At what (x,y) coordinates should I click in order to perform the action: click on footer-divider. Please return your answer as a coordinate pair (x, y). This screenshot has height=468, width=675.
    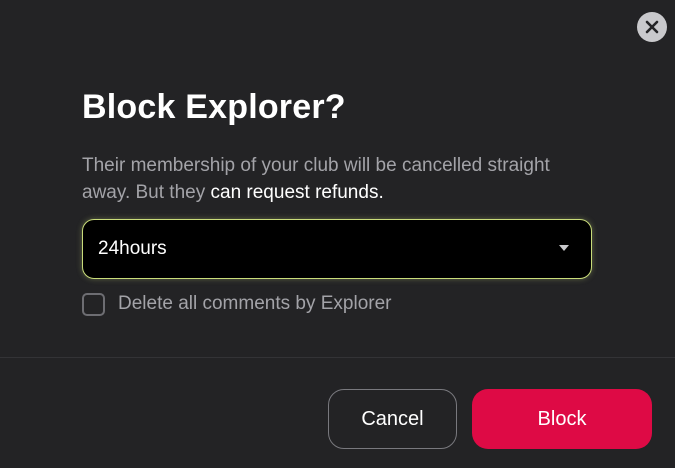
    Looking at the image, I should click on (337, 357).